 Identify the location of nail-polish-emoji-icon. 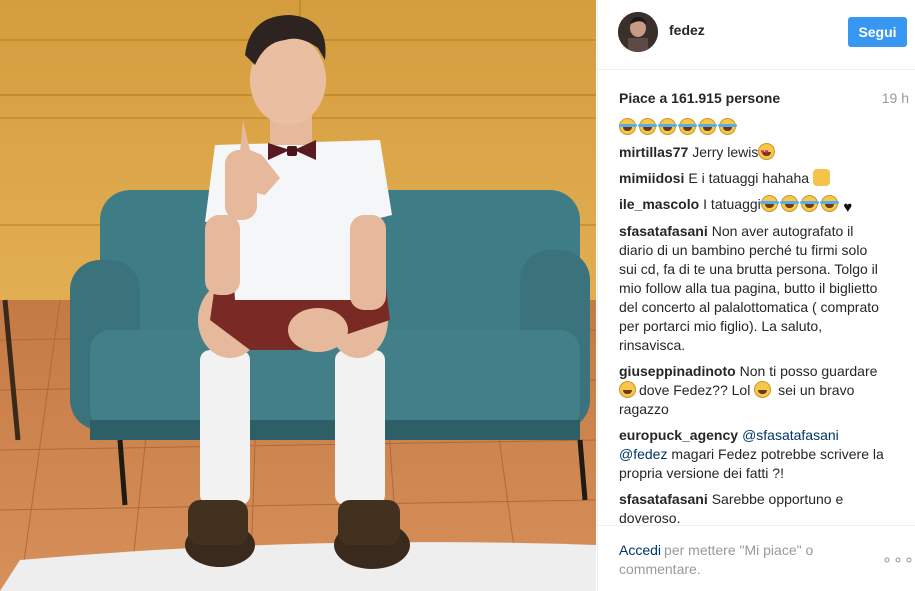
(821, 177).